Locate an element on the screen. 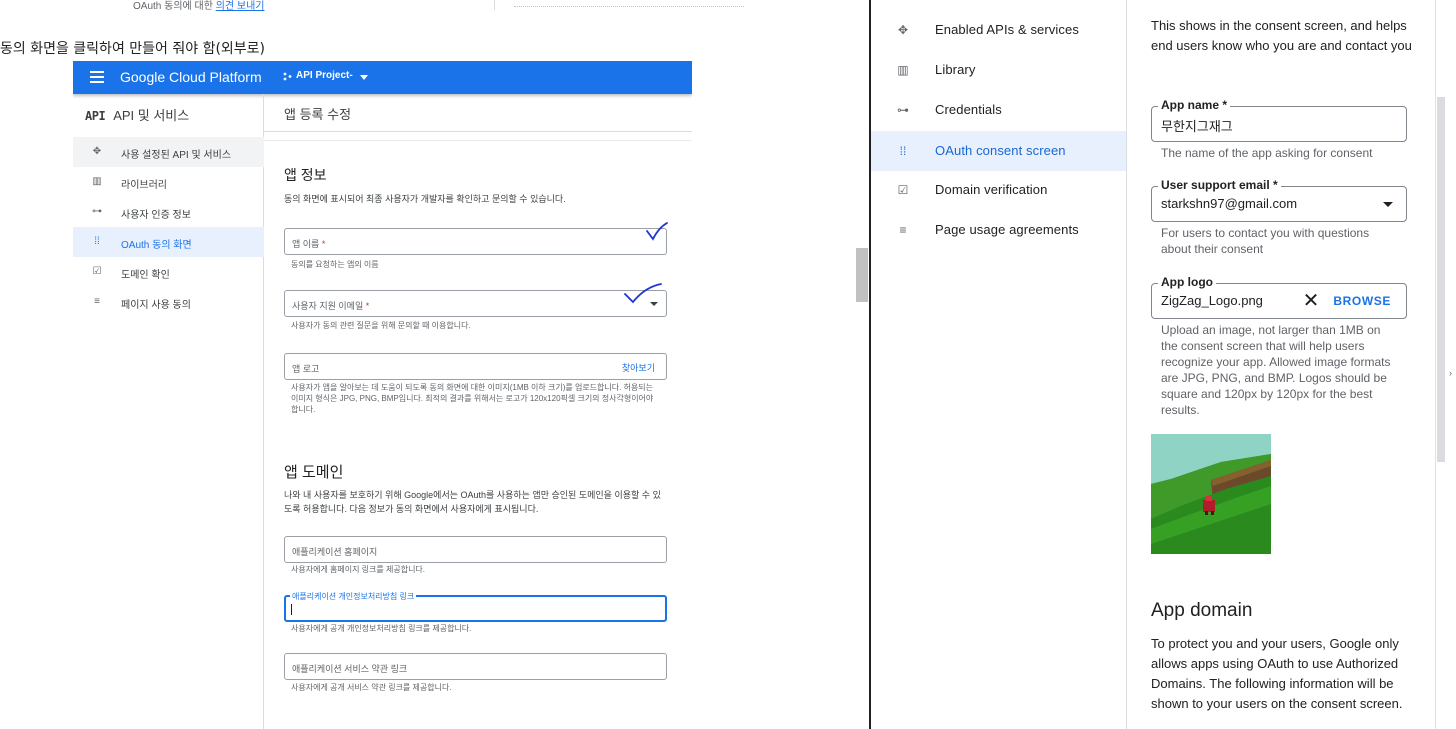  sidebar-item-label: 페이지 사용 동의 is located at coordinates (156, 305).